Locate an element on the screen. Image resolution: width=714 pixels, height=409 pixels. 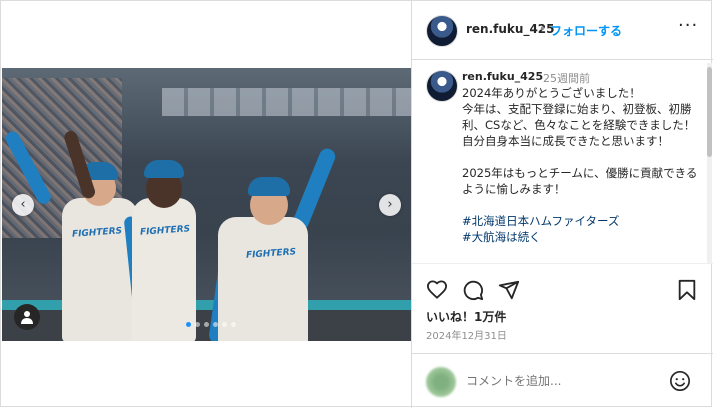
follow-button: フォローする is located at coordinates (586, 30).